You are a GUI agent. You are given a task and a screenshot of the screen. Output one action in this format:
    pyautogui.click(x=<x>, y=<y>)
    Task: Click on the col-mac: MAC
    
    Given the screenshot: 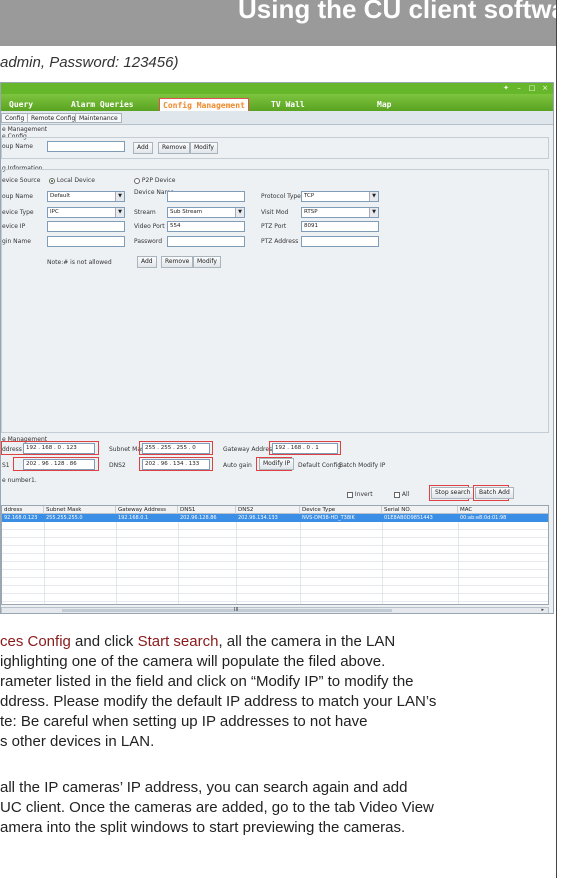 What is the action you would take?
    pyautogui.click(x=503, y=510)
    